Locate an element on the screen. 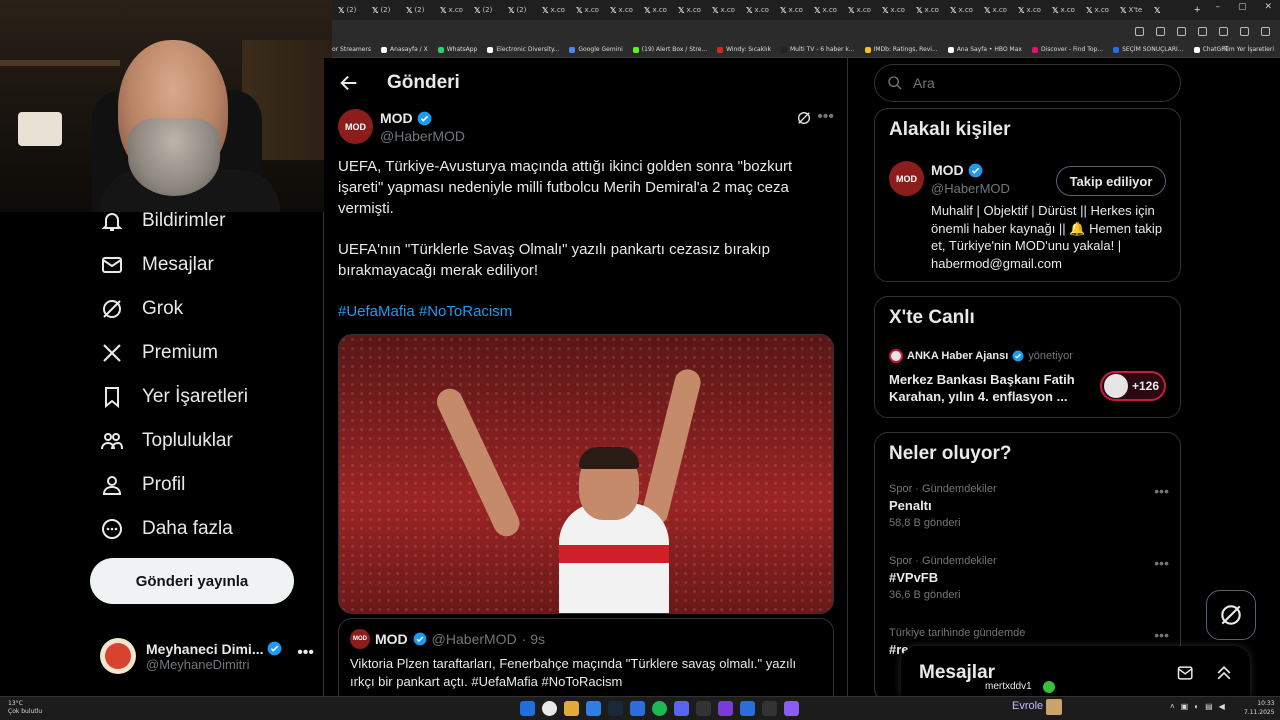  all-bookmarks-button: Tüm Yer İşaretleri is located at coordinates (1248, 49).